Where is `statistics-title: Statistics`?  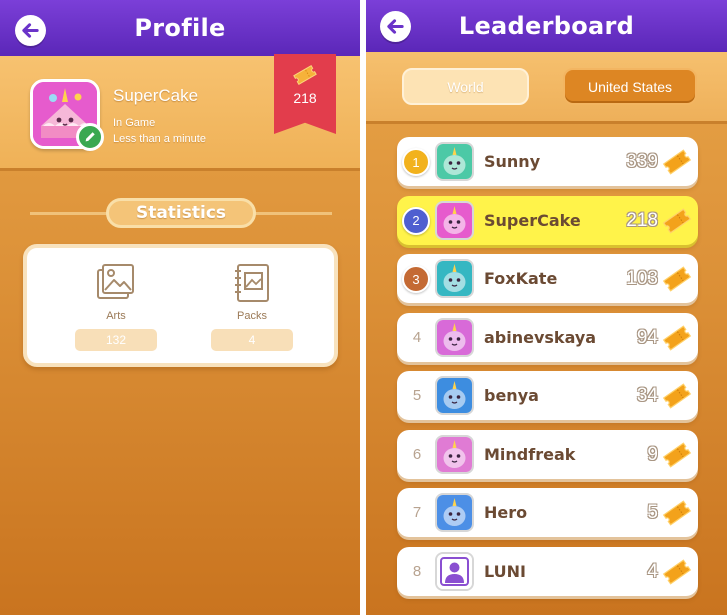 statistics-title: Statistics is located at coordinates (181, 213).